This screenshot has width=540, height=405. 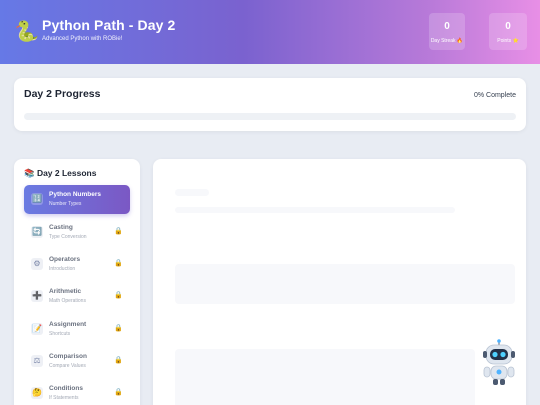 I want to click on lesson-subtitle: Shortcuts, so click(x=60, y=334).